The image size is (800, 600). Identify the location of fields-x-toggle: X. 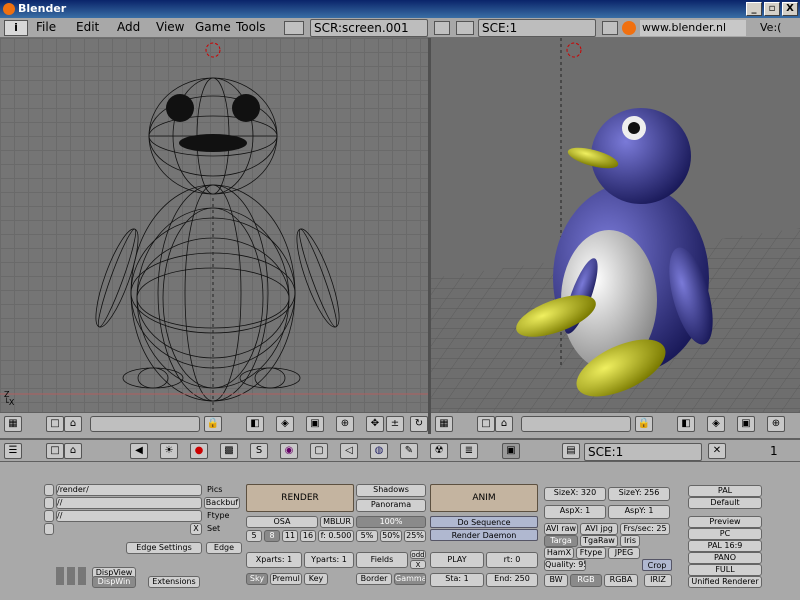
(418, 564).